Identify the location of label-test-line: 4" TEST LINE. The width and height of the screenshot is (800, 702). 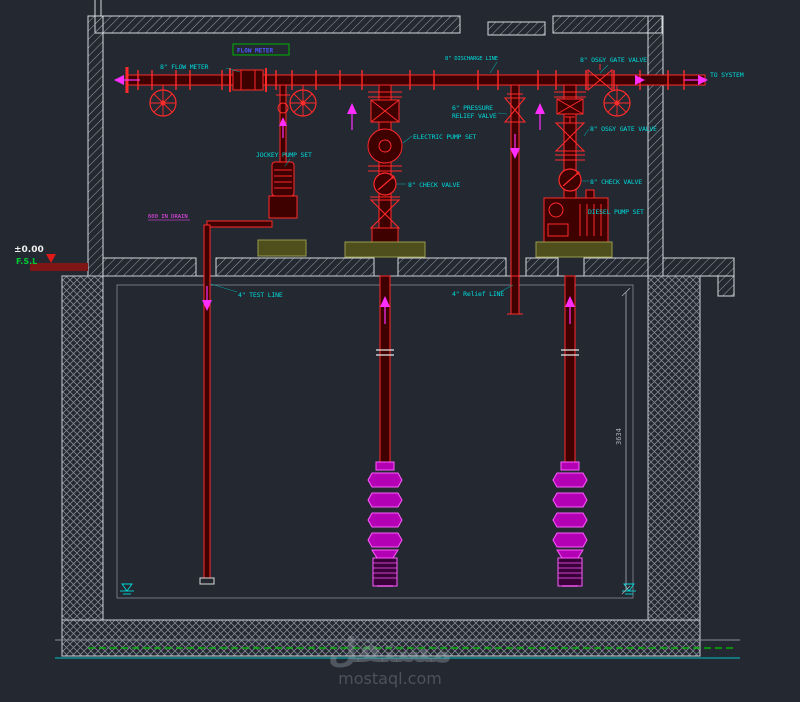
(260, 295).